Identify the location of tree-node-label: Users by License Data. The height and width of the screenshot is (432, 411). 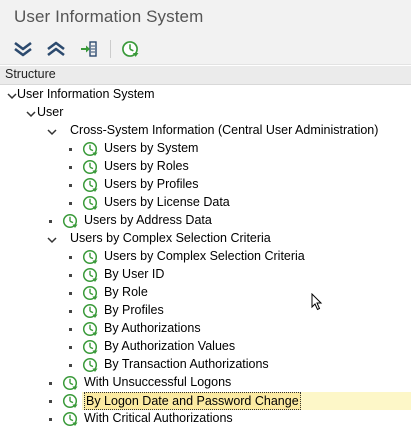
(167, 202).